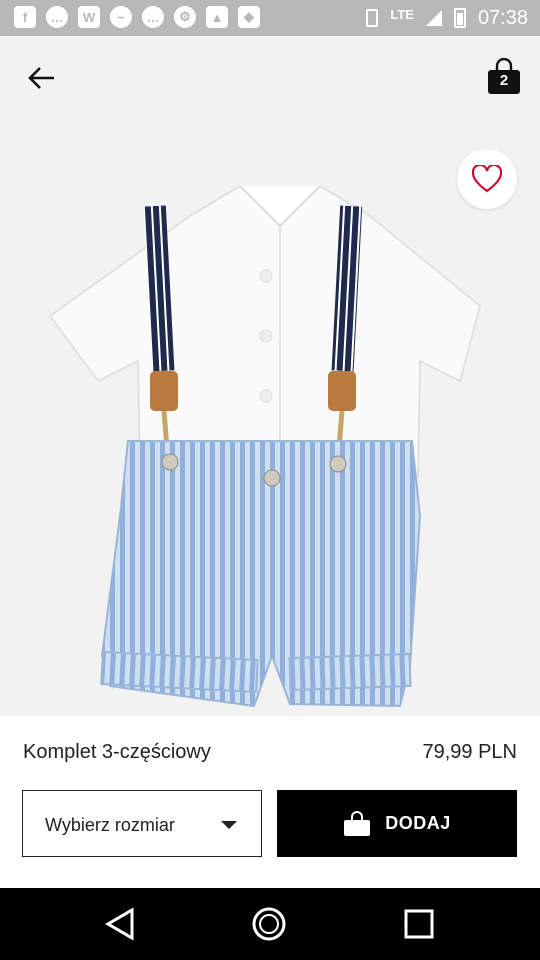 The image size is (540, 960). I want to click on product-price: 79,99 PLN, so click(469, 752).